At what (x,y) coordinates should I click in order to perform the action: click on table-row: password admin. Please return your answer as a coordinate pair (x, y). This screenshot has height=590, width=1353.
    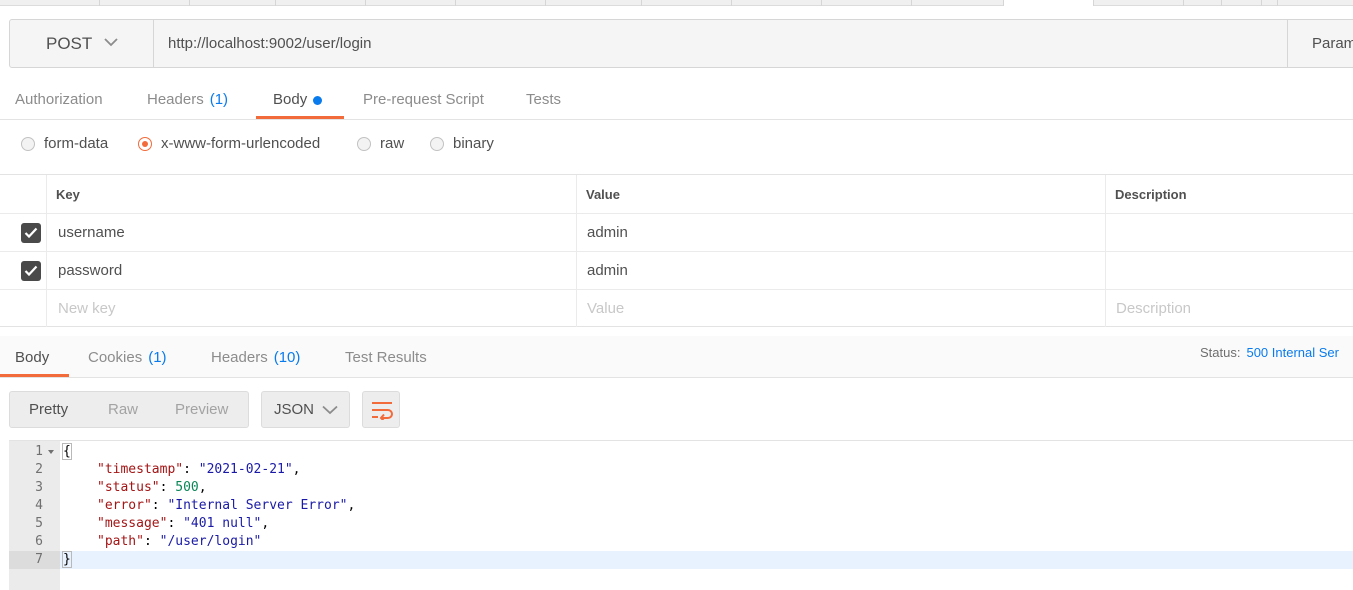
    Looking at the image, I should click on (676, 271).